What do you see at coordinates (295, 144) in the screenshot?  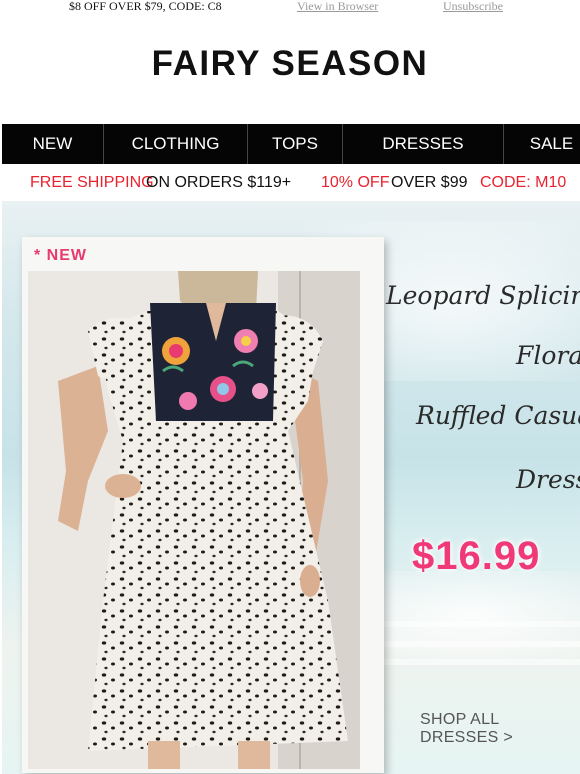 I see `nav-item-tops: TOPS` at bounding box center [295, 144].